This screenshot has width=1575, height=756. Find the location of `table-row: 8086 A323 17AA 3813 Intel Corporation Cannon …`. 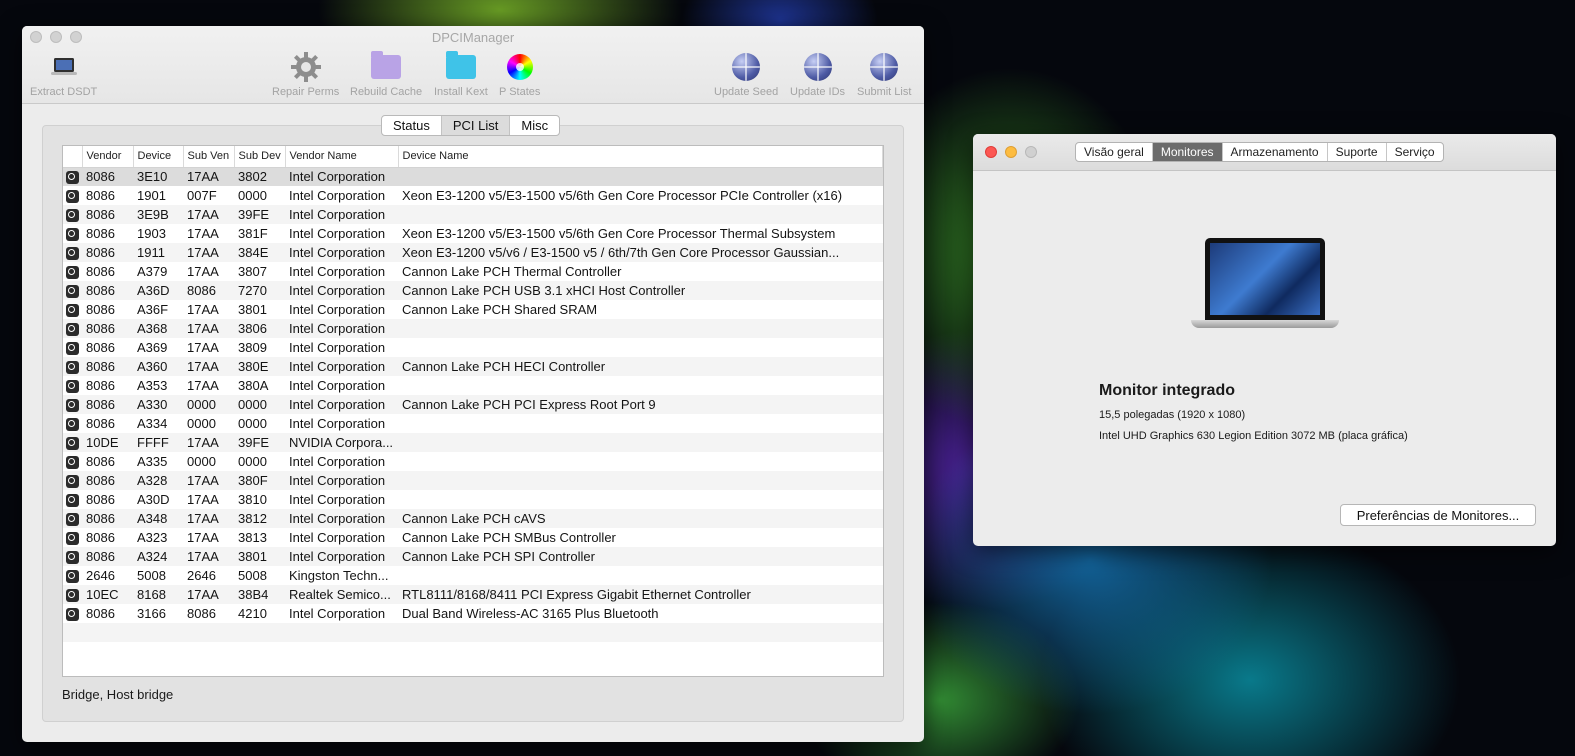

table-row: 8086 A323 17AA 3813 Intel Corporation Cannon … is located at coordinates (473, 537).